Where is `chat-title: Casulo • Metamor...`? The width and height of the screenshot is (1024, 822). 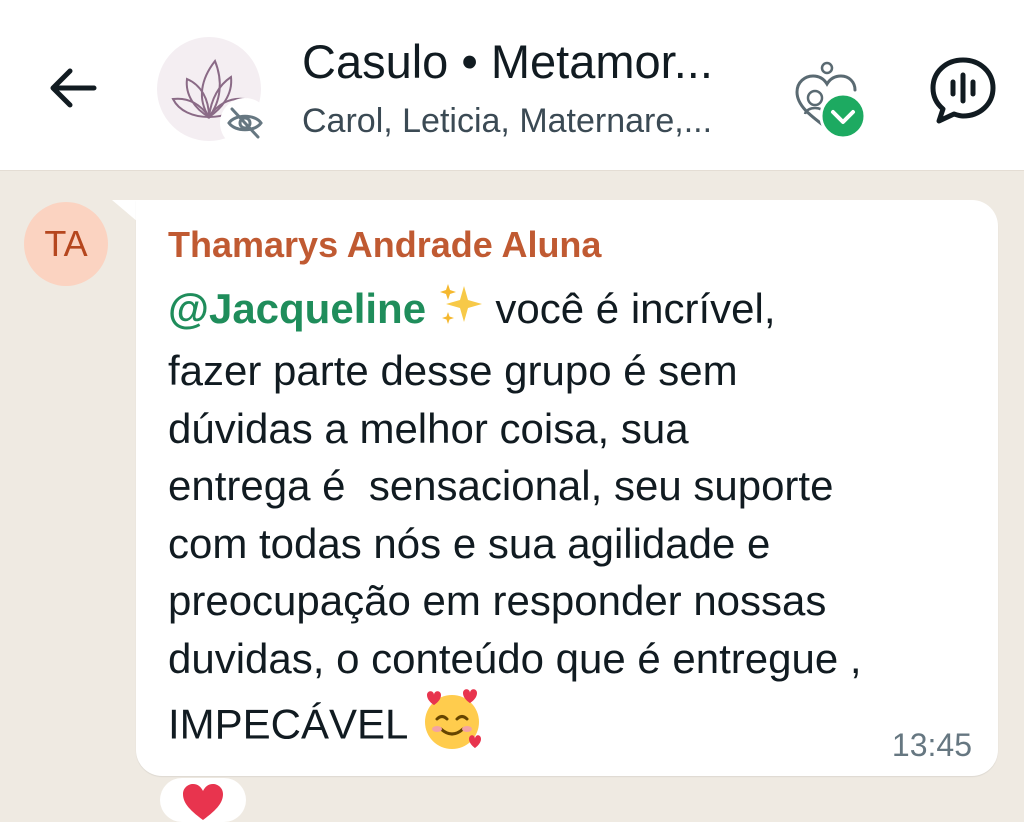 chat-title: Casulo • Metamor... is located at coordinates (527, 61).